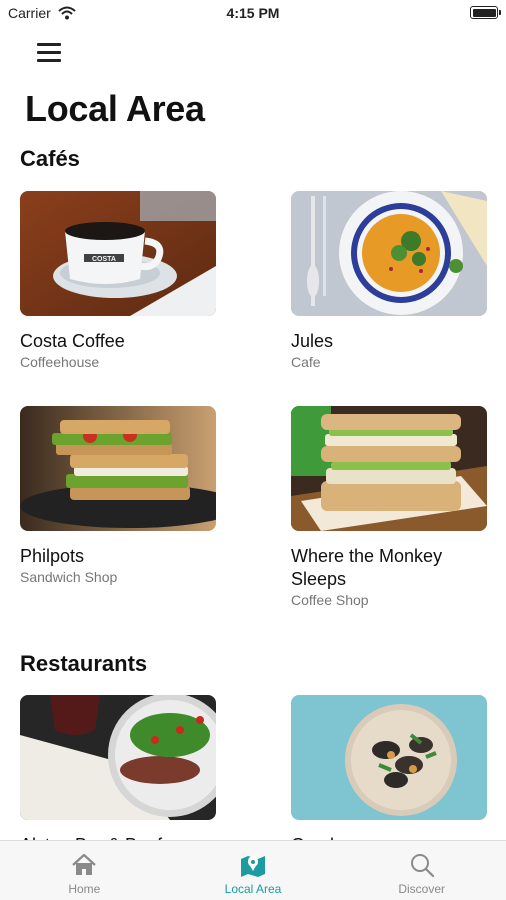 The width and height of the screenshot is (506, 900). I want to click on place-name: Costa Coffee, so click(72, 341).